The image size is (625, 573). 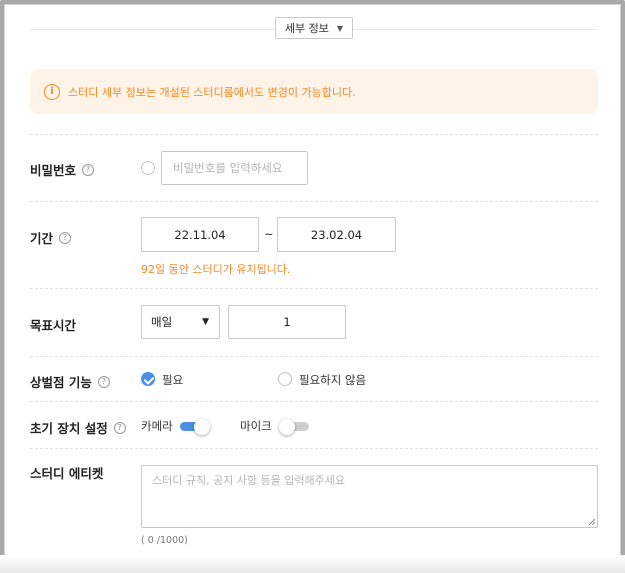 I want to click on end-date-input: 23.02.04, so click(x=336, y=234).